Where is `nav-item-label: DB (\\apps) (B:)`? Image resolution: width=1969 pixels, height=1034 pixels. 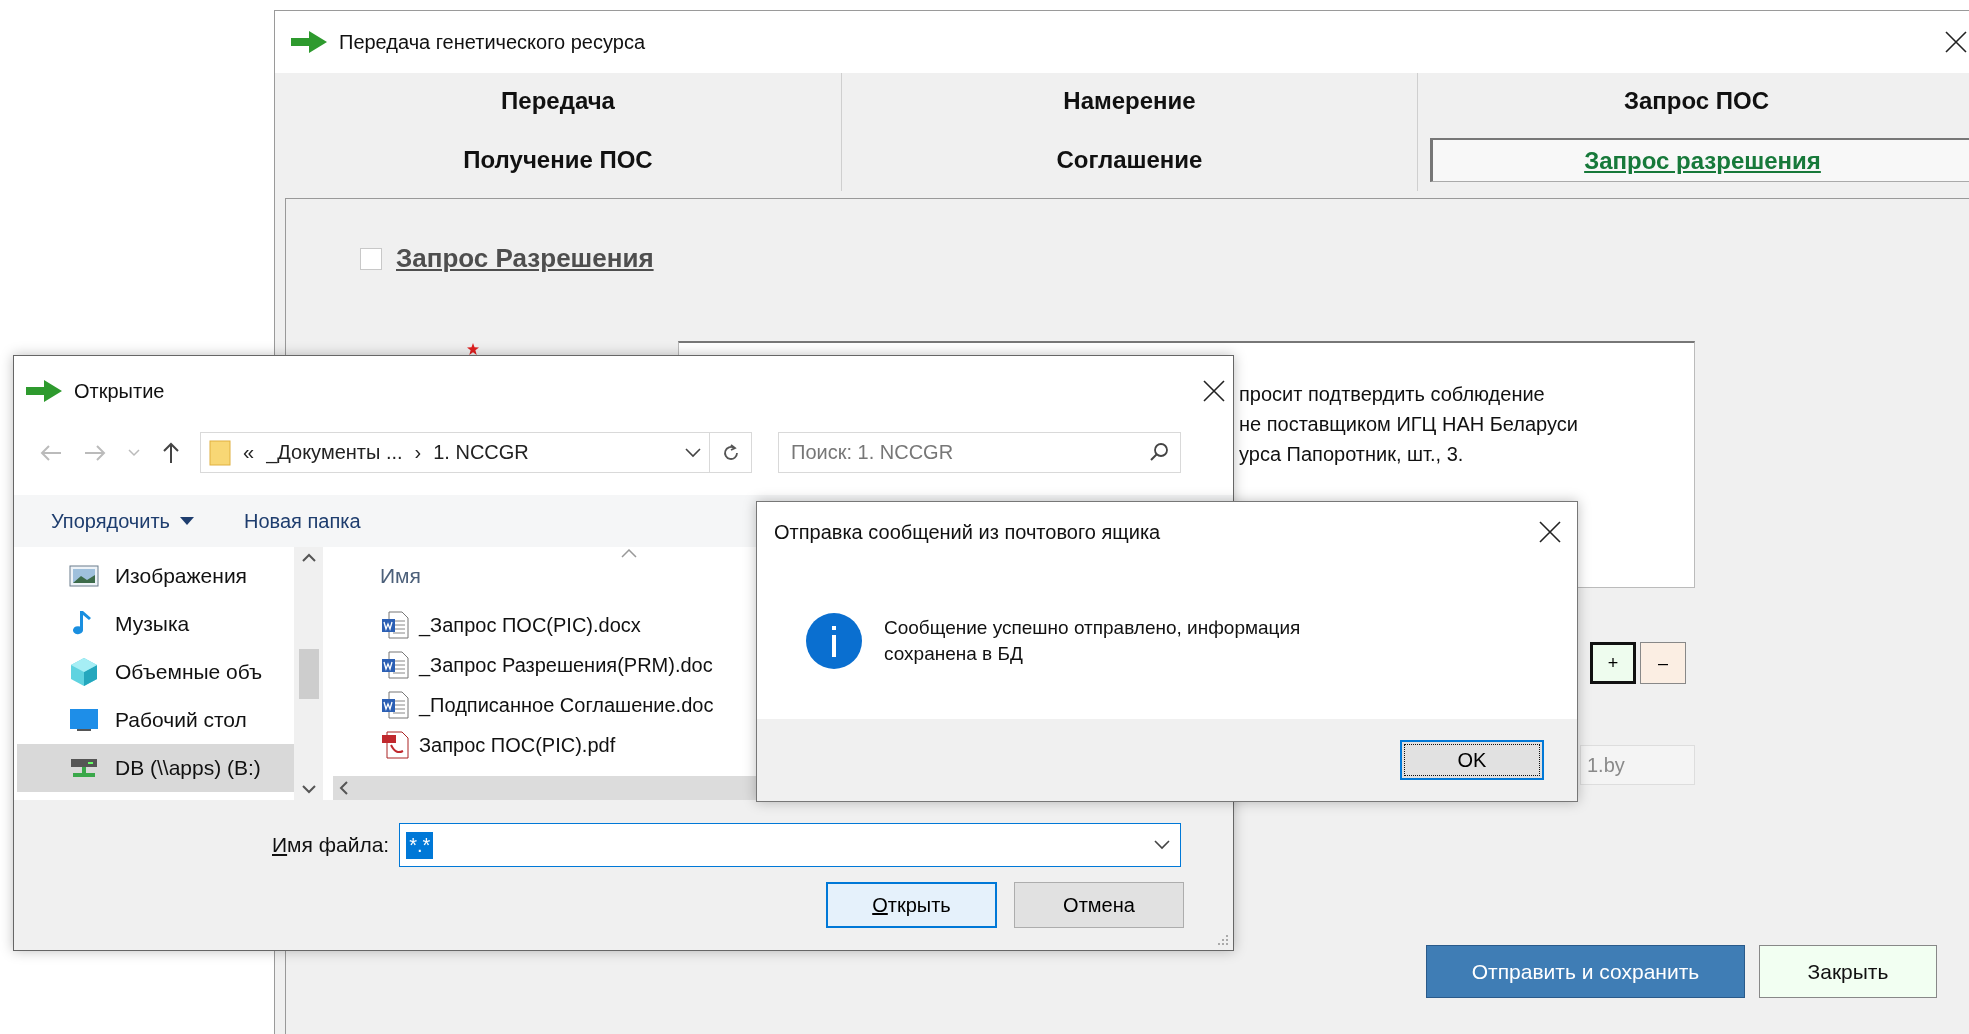
nav-item-label: DB (\\apps) (B:) is located at coordinates (188, 768).